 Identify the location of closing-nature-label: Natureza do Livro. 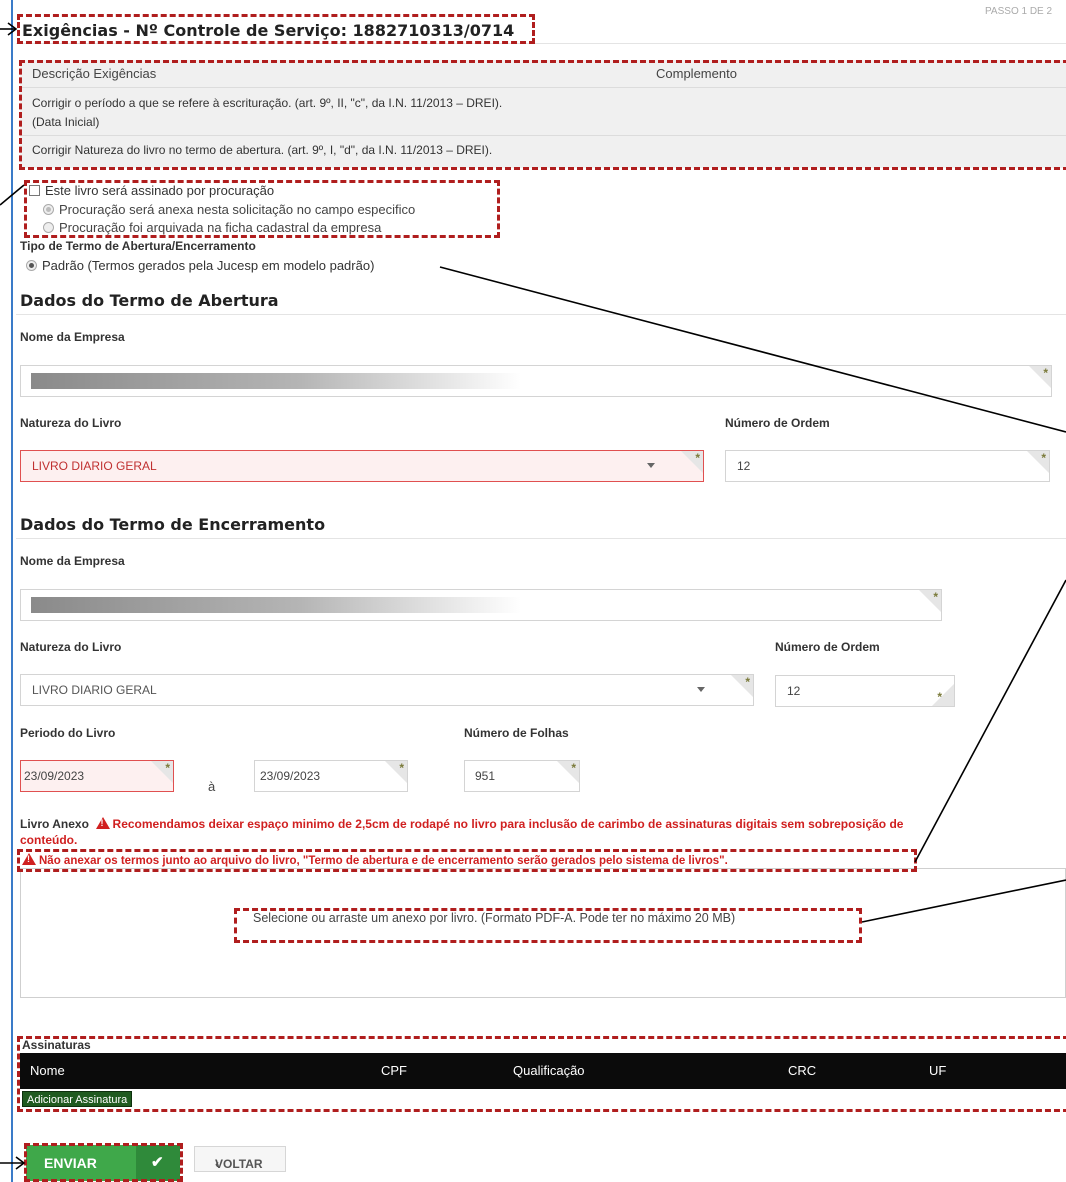
(71, 647).